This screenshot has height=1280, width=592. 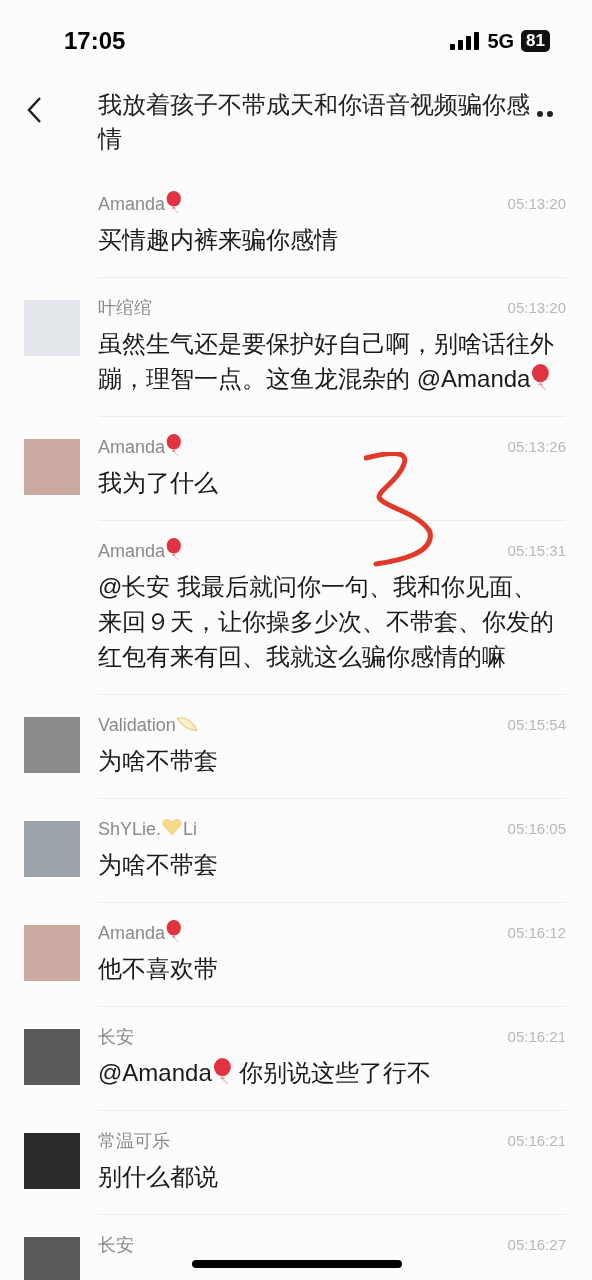 I want to click on message-time: 05:15:54, so click(x=536, y=724).